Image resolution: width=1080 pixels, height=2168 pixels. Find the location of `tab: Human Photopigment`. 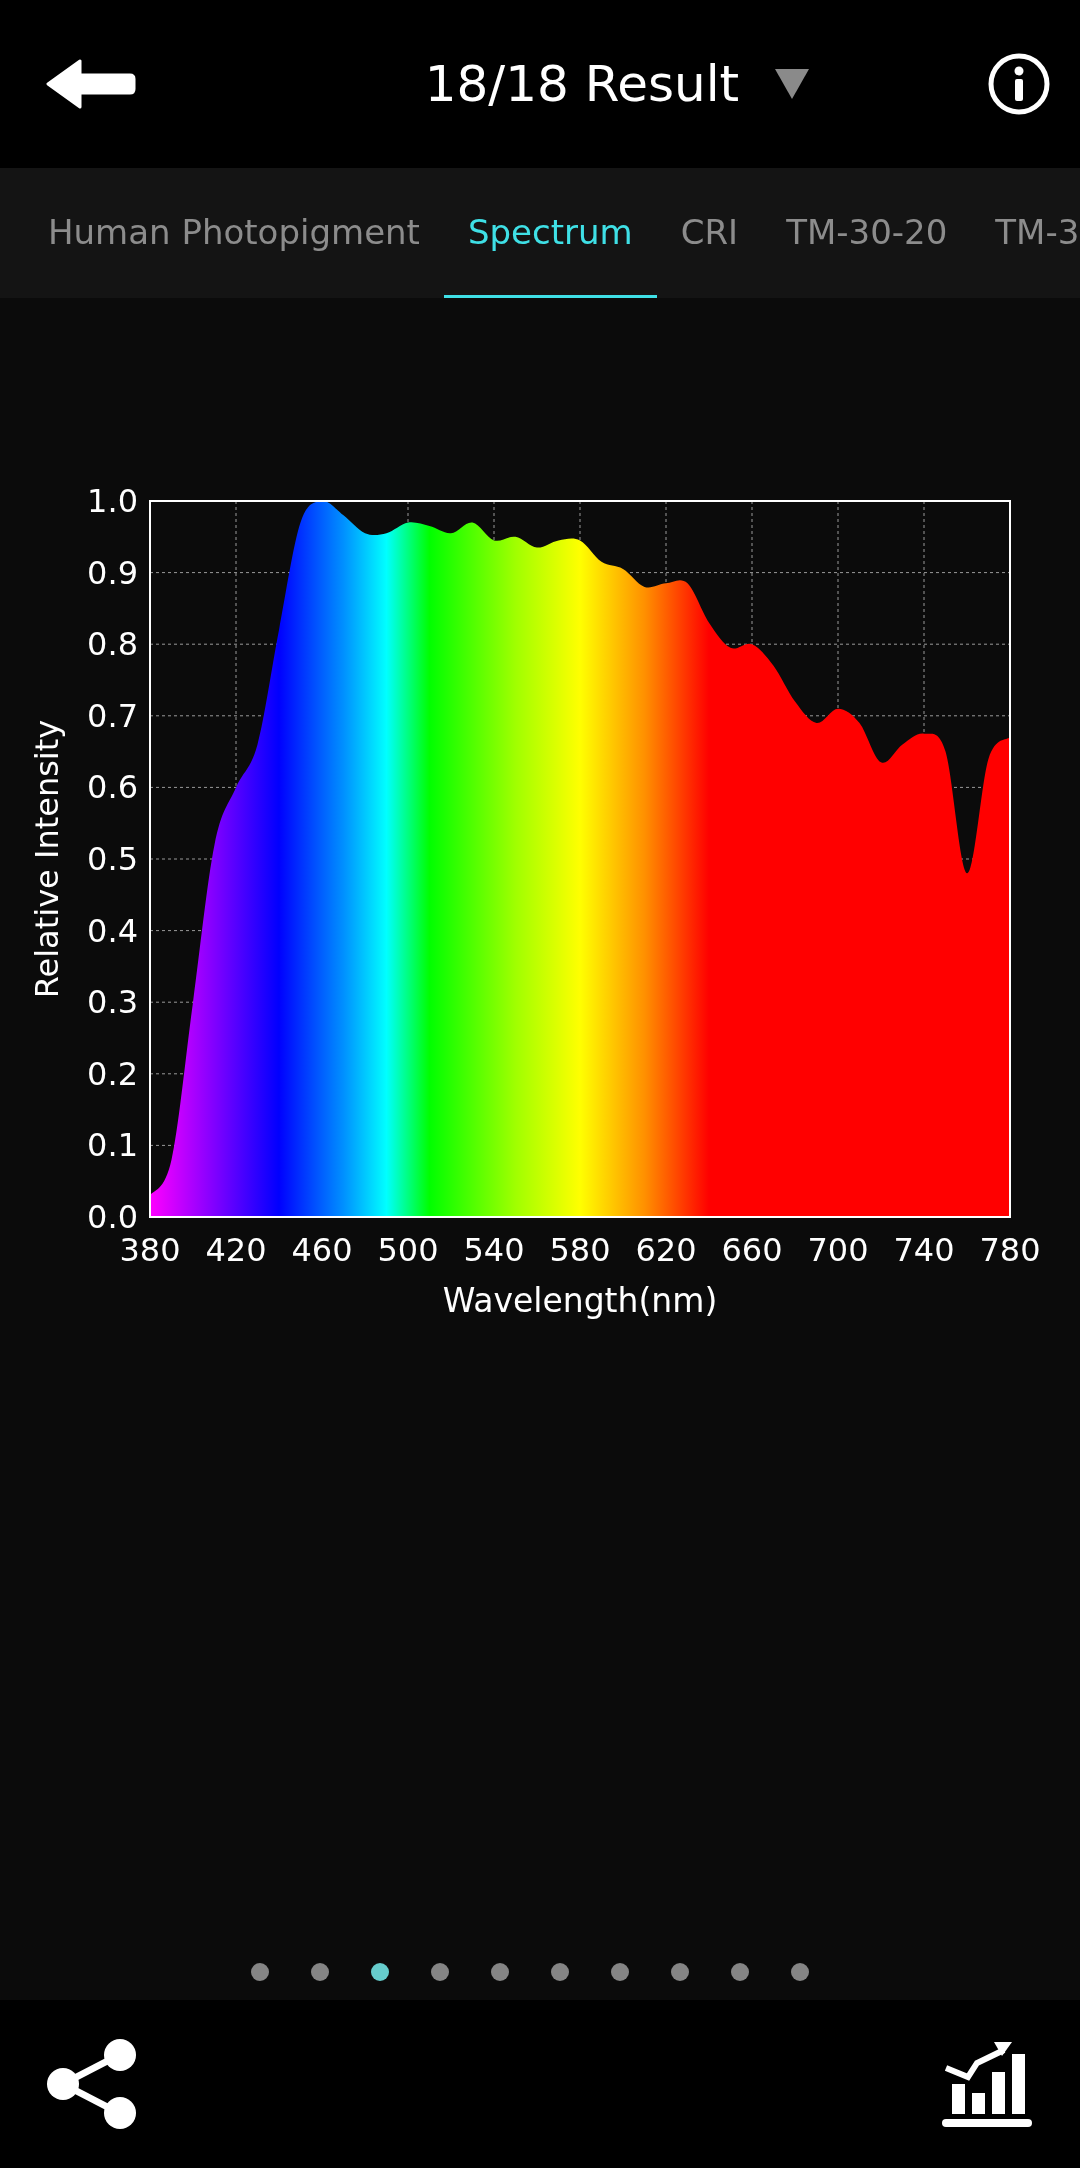

tab: Human Photopigment is located at coordinates (234, 233).